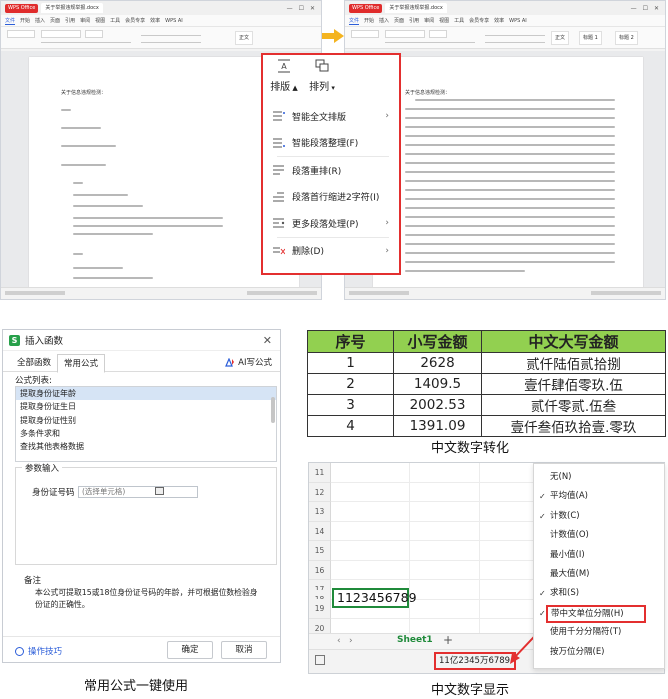  I want to click on row-header: 13, so click(320, 512).